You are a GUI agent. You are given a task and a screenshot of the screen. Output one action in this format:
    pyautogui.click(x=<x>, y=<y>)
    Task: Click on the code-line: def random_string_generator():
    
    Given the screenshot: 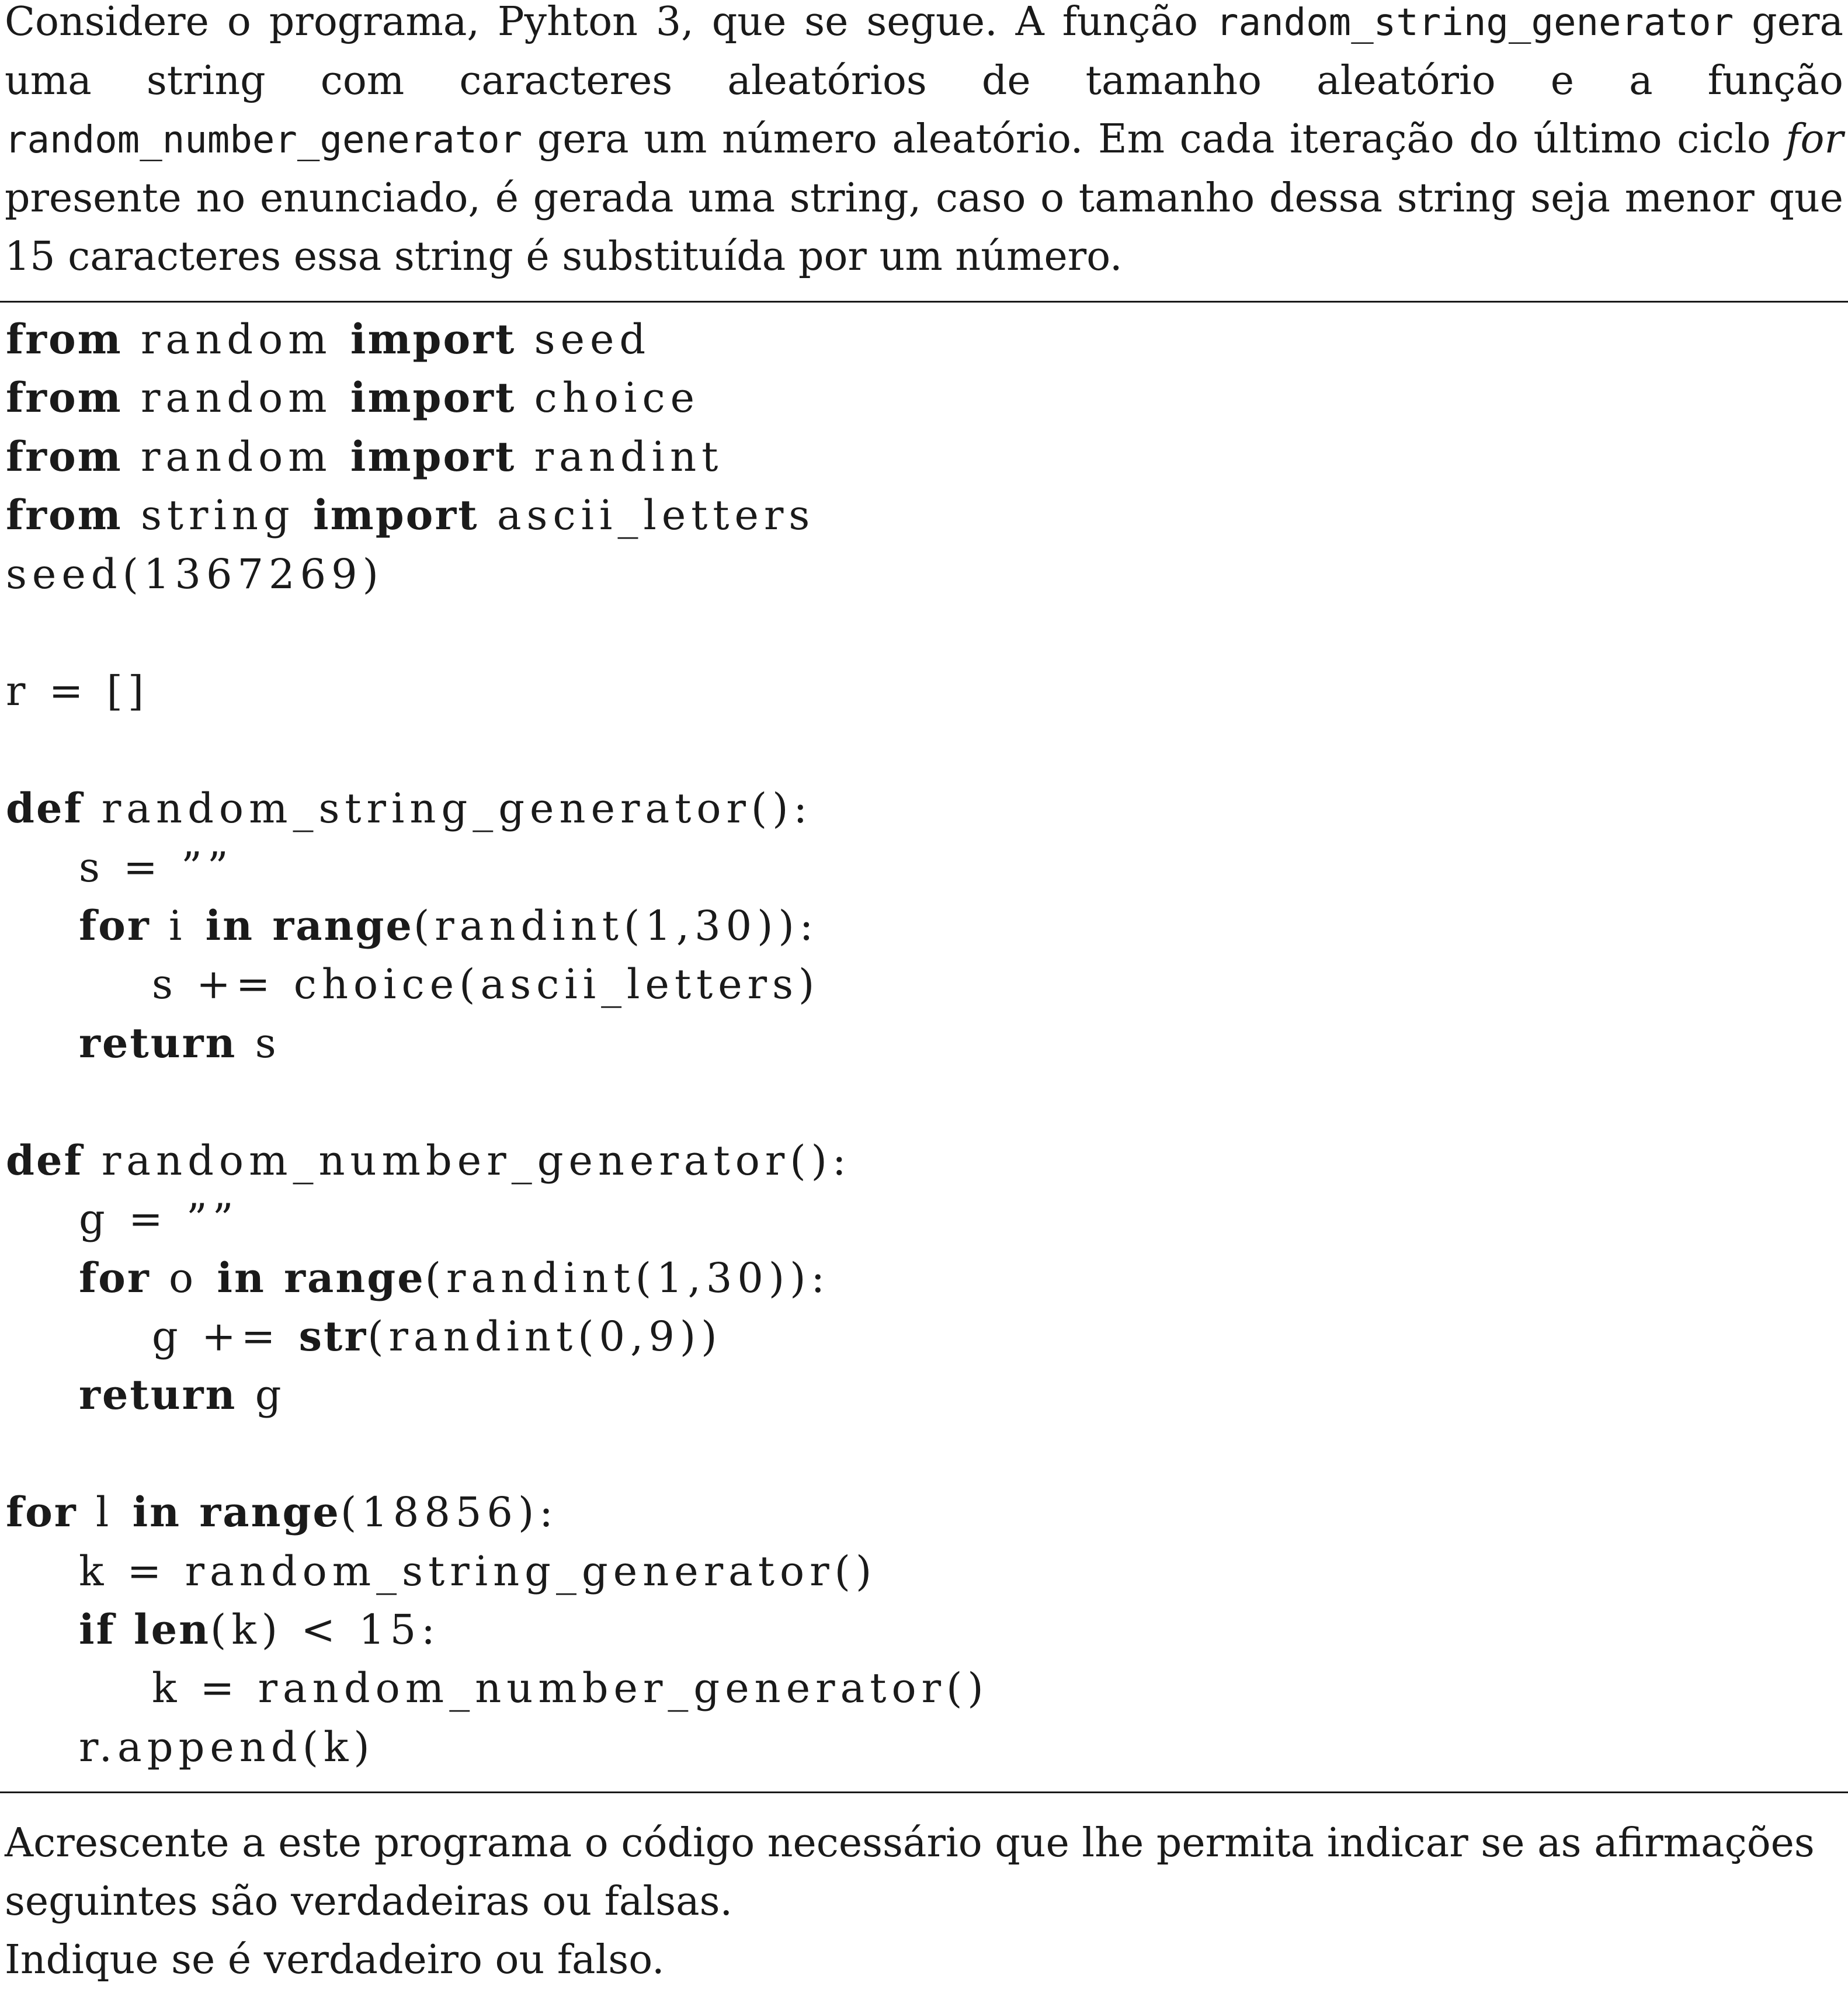 What is the action you would take?
    pyautogui.click(x=497, y=808)
    